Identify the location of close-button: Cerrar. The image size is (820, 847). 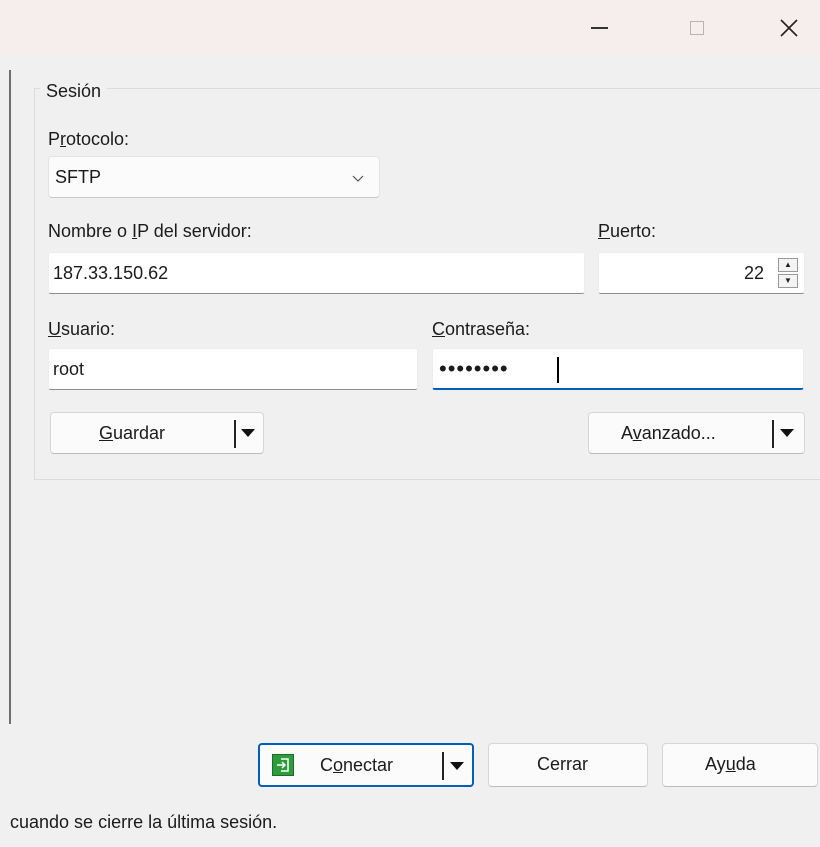
(568, 765).